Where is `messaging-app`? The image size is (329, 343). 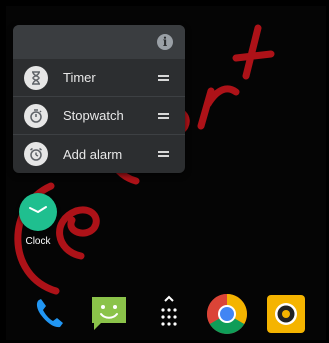 messaging-app is located at coordinates (109, 314).